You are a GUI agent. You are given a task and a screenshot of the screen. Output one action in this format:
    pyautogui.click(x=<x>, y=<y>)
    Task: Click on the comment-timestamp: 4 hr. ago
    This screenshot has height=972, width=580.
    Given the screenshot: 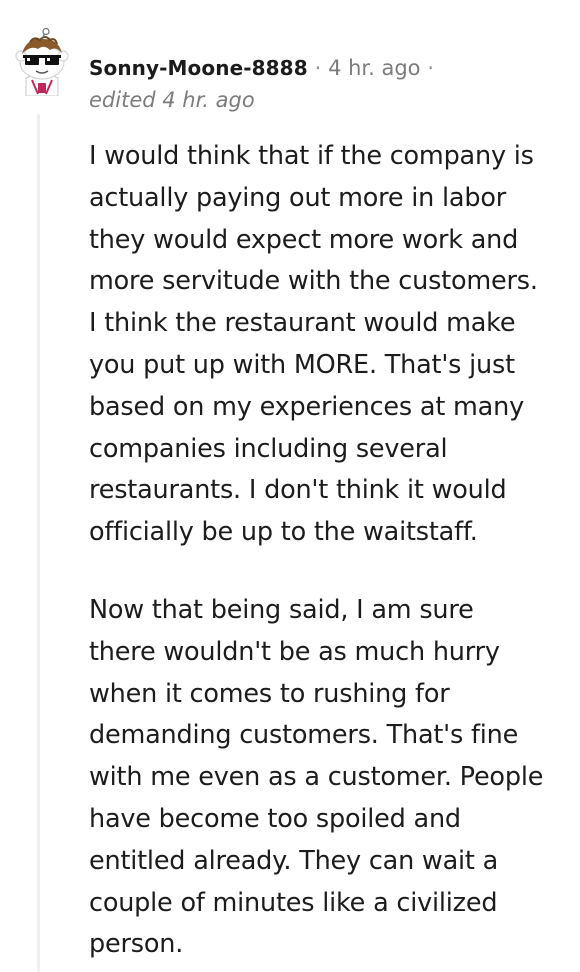 What is the action you would take?
    pyautogui.click(x=374, y=68)
    